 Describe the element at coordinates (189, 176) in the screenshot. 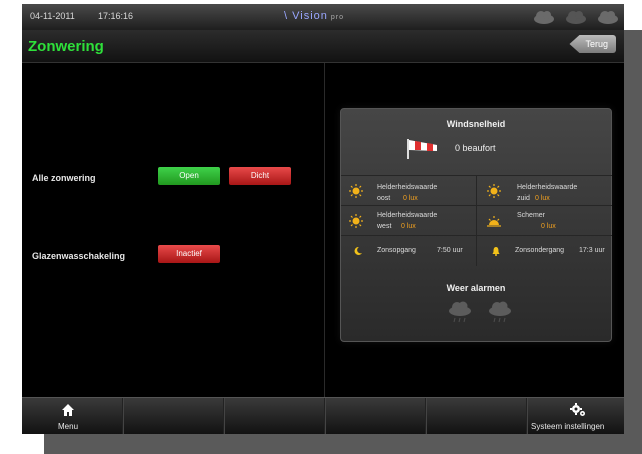

I see `open-button: Open` at that location.